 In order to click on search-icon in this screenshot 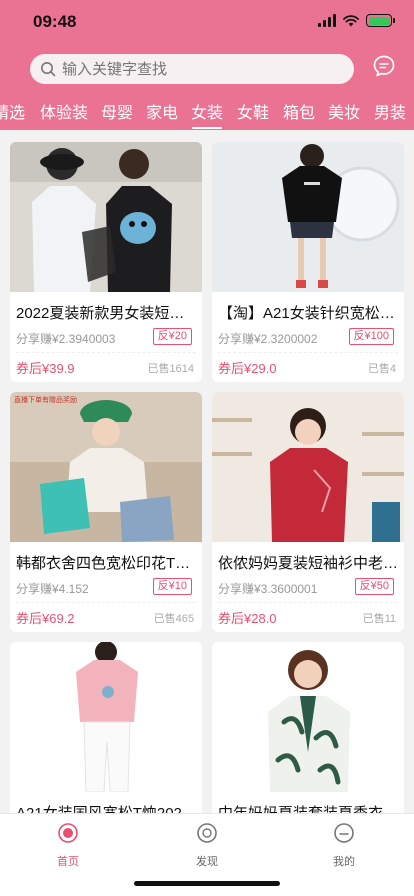, I will do `click(48, 69)`.